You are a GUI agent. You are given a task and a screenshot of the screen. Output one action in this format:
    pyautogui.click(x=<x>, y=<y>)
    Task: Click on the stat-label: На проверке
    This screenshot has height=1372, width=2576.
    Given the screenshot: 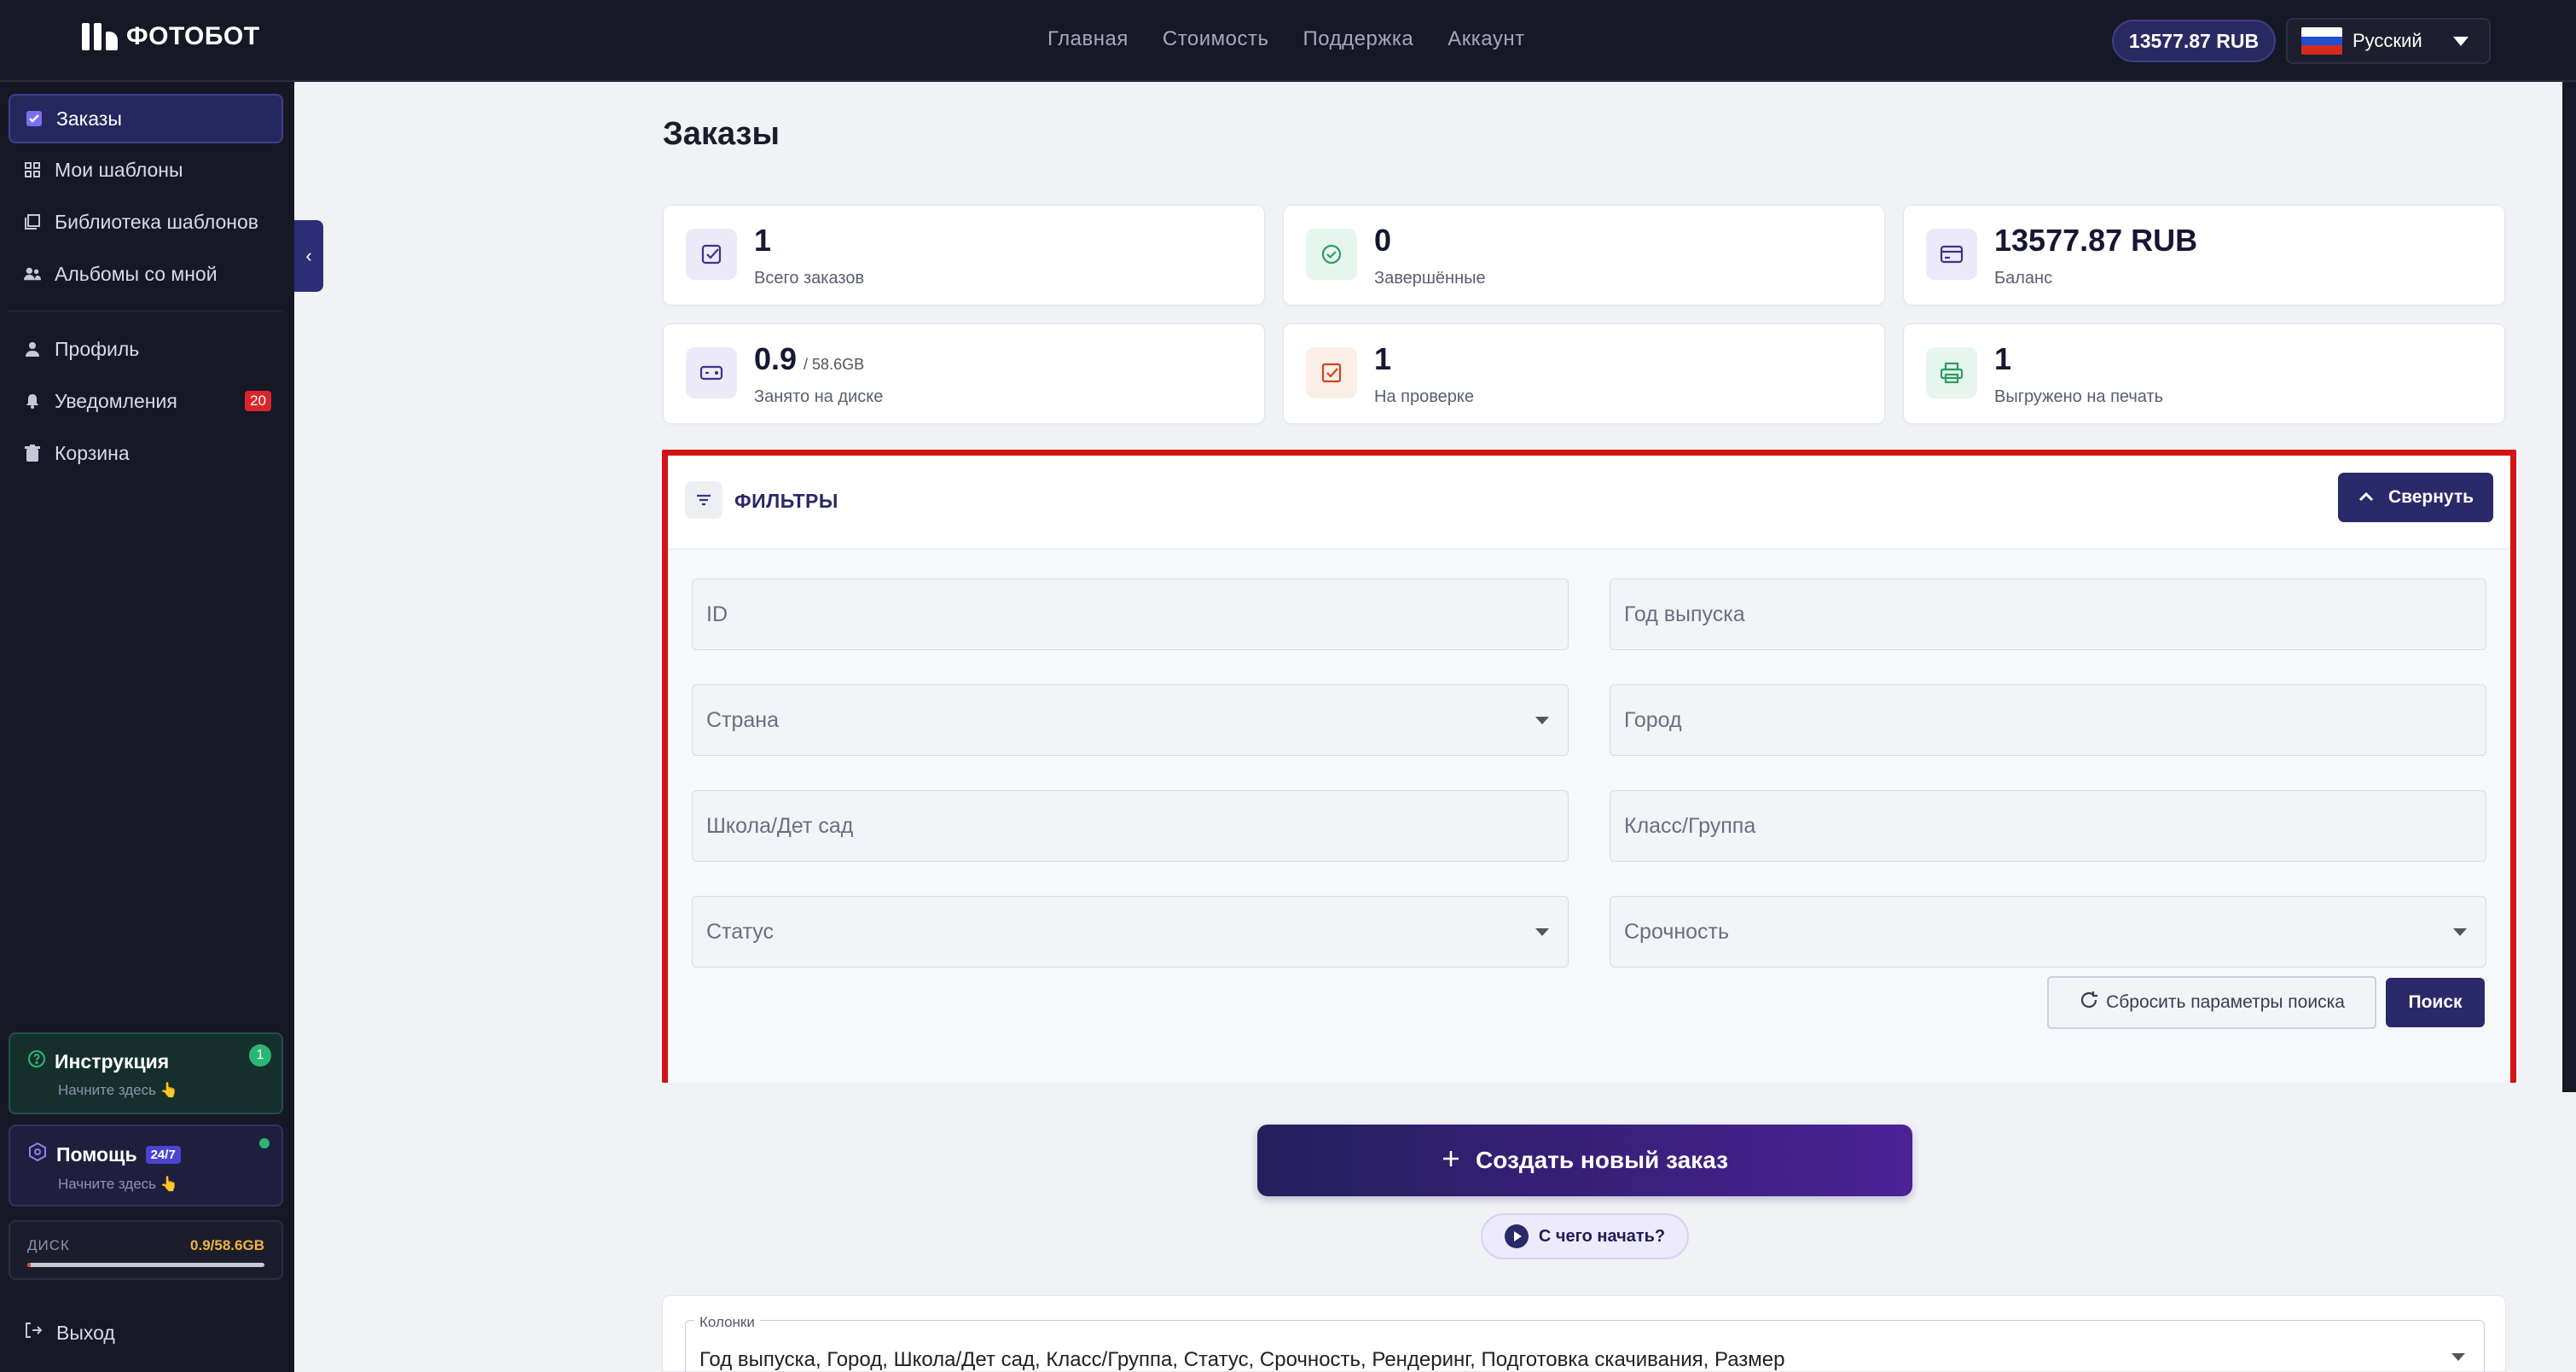 What is the action you would take?
    pyautogui.click(x=1424, y=396)
    